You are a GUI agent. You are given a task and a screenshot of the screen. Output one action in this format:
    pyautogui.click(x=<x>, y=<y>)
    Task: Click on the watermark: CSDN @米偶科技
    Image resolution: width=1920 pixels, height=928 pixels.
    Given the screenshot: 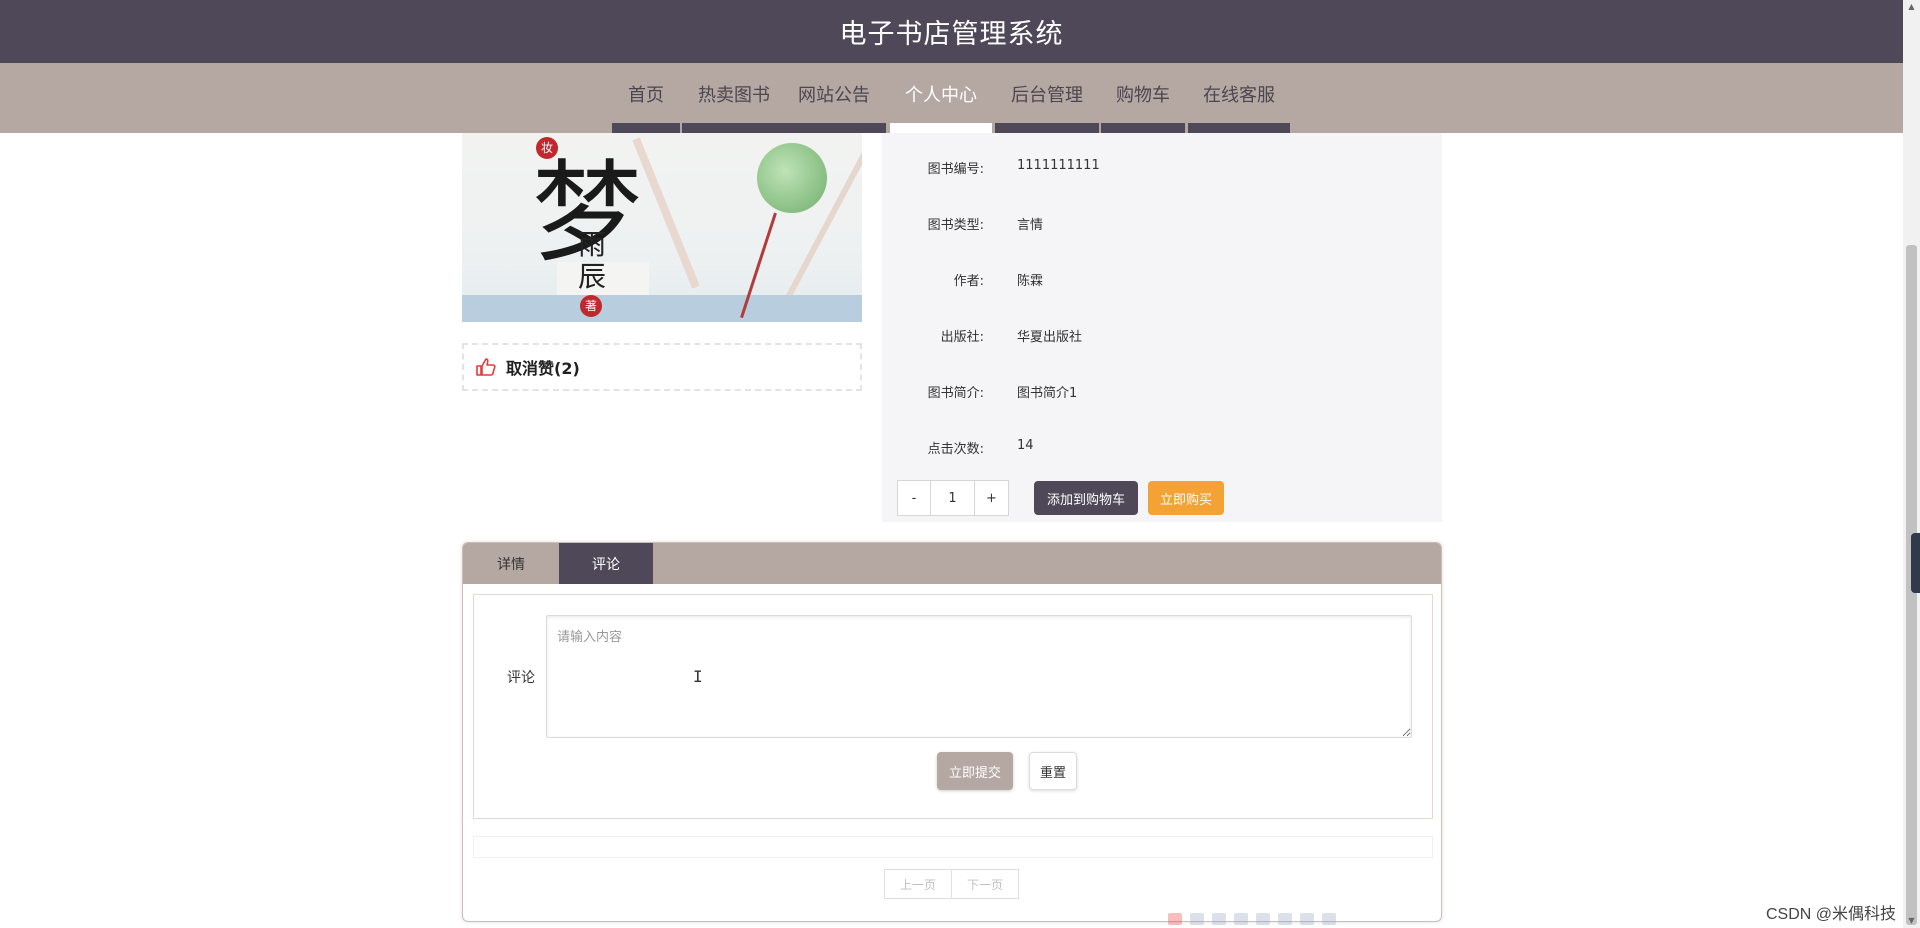 What is the action you would take?
    pyautogui.click(x=1831, y=914)
    